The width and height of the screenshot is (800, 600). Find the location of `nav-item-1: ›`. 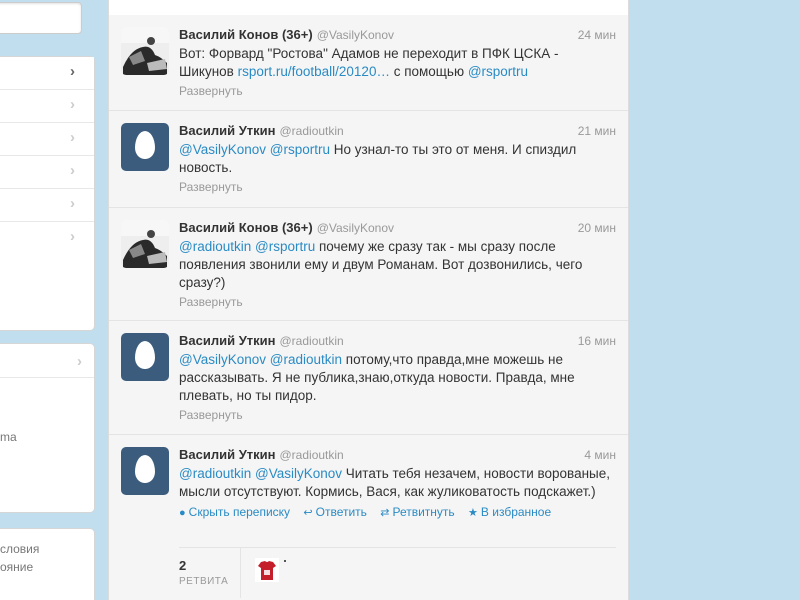

nav-item-1: › is located at coordinates (47, 73).